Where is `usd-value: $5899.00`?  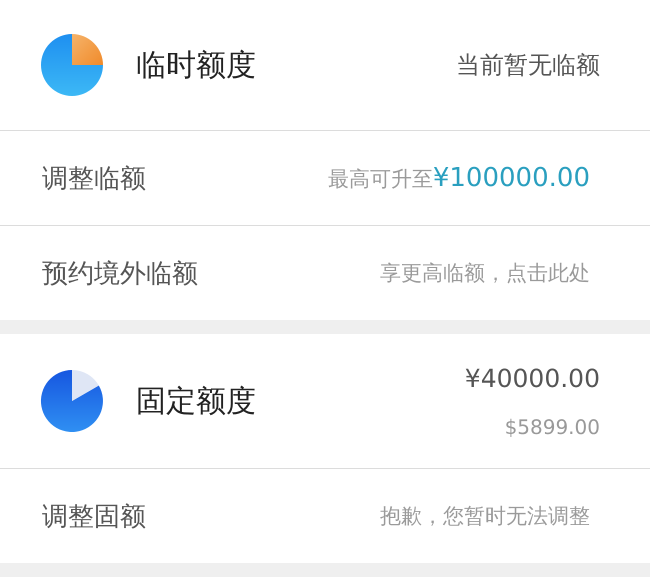 usd-value: $5899.00 is located at coordinates (552, 426).